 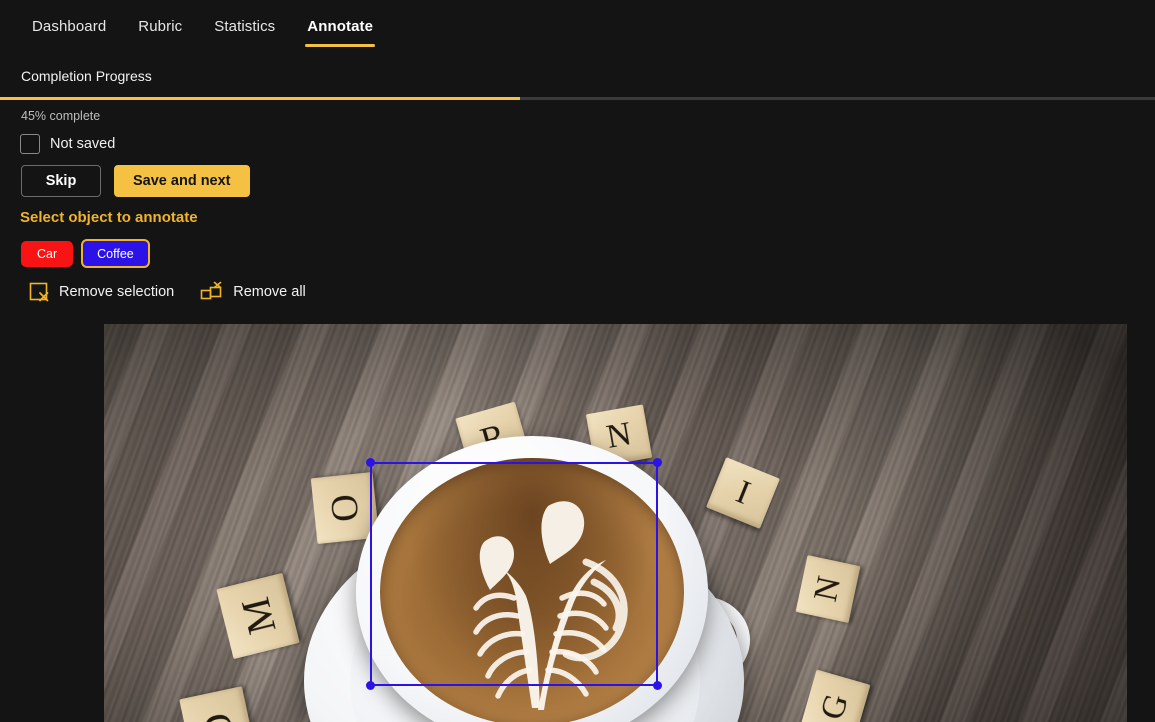 I want to click on remove-selection-label: Remove selection, so click(x=117, y=292).